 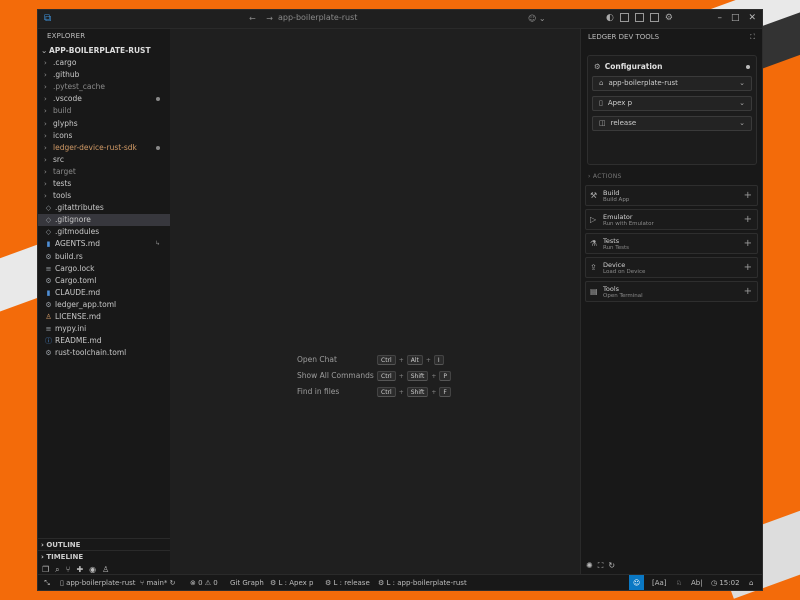 What do you see at coordinates (104, 556) in the screenshot?
I see `timeline-section: › TIMELINE` at bounding box center [104, 556].